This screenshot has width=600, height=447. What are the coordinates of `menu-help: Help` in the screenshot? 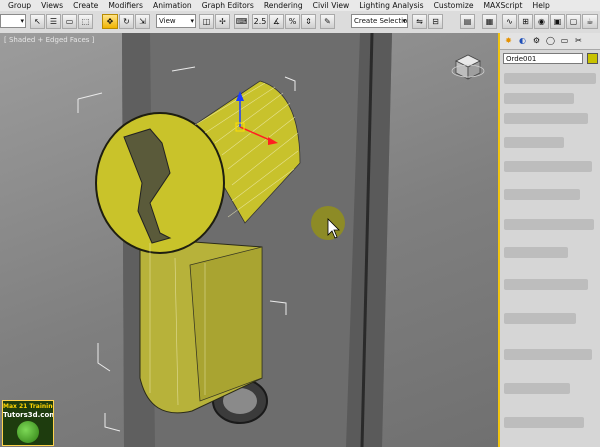 It's located at (540, 5).